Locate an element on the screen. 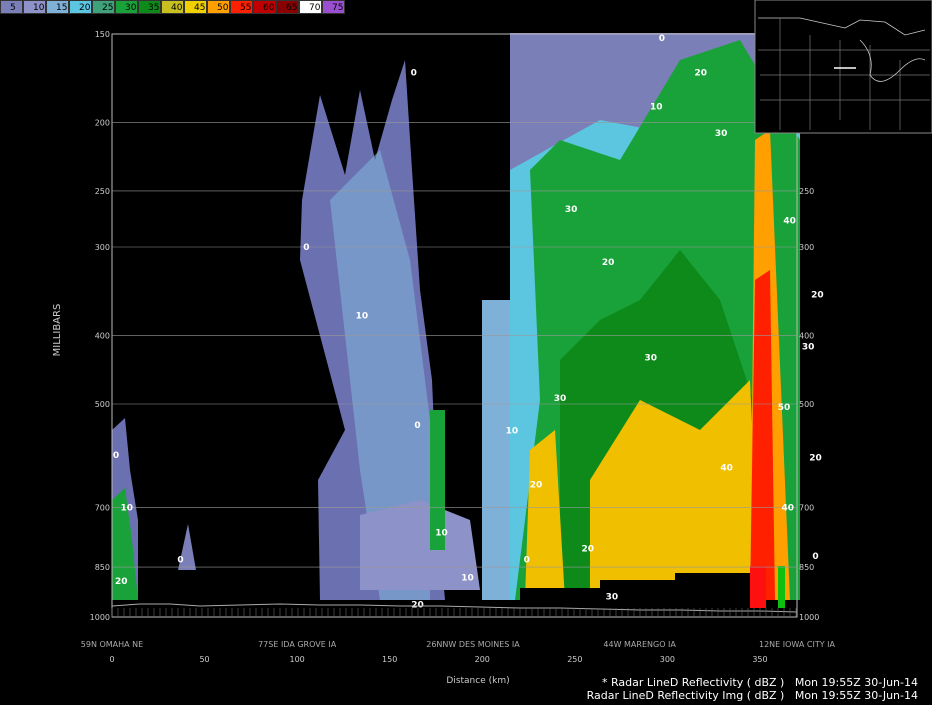 The image size is (932, 705). x-axis-label: Distance (km) is located at coordinates (477, 681).